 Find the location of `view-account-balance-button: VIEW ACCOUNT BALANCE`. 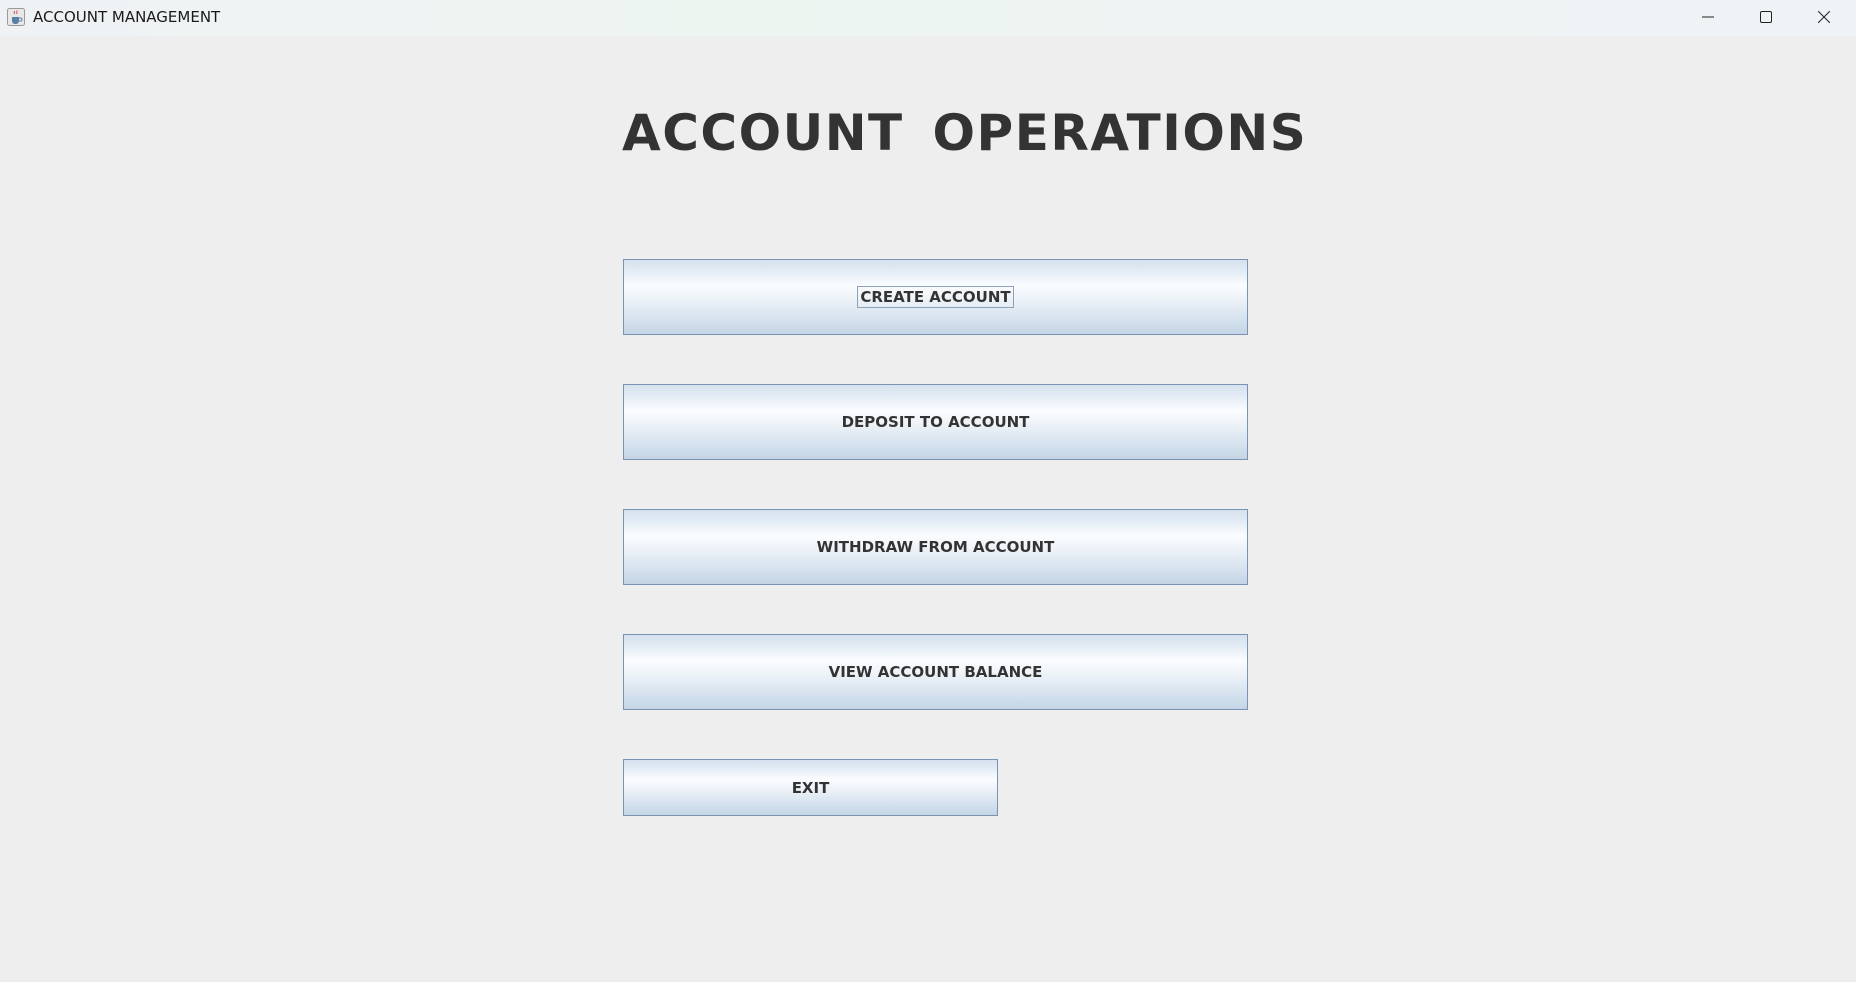

view-account-balance-button: VIEW ACCOUNT BALANCE is located at coordinates (935, 672).